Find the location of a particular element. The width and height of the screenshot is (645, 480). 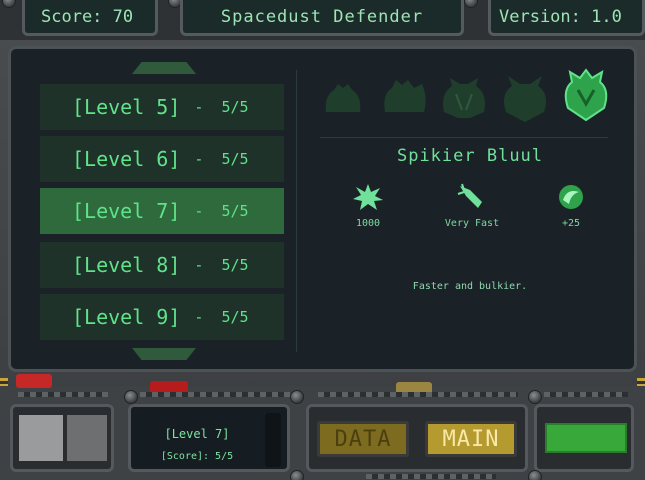

level-button-5: [Level 5] - 5/5 is located at coordinates (162, 107).